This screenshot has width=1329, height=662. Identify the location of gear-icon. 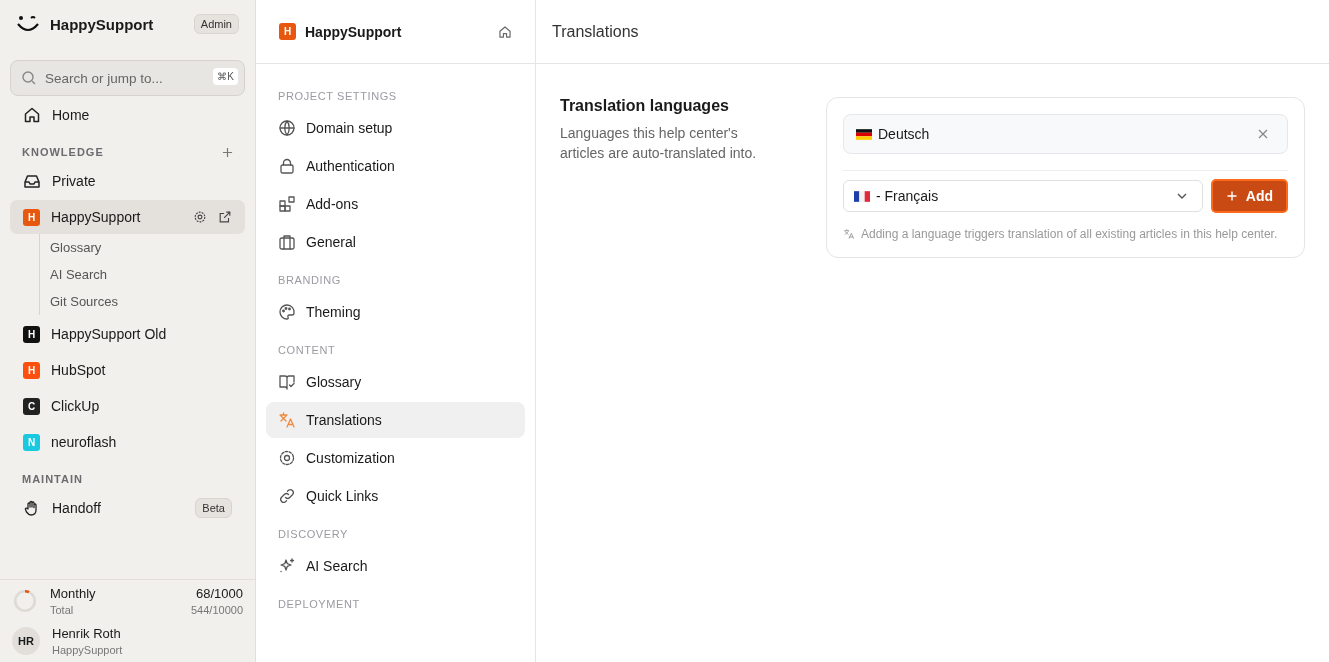
(287, 458).